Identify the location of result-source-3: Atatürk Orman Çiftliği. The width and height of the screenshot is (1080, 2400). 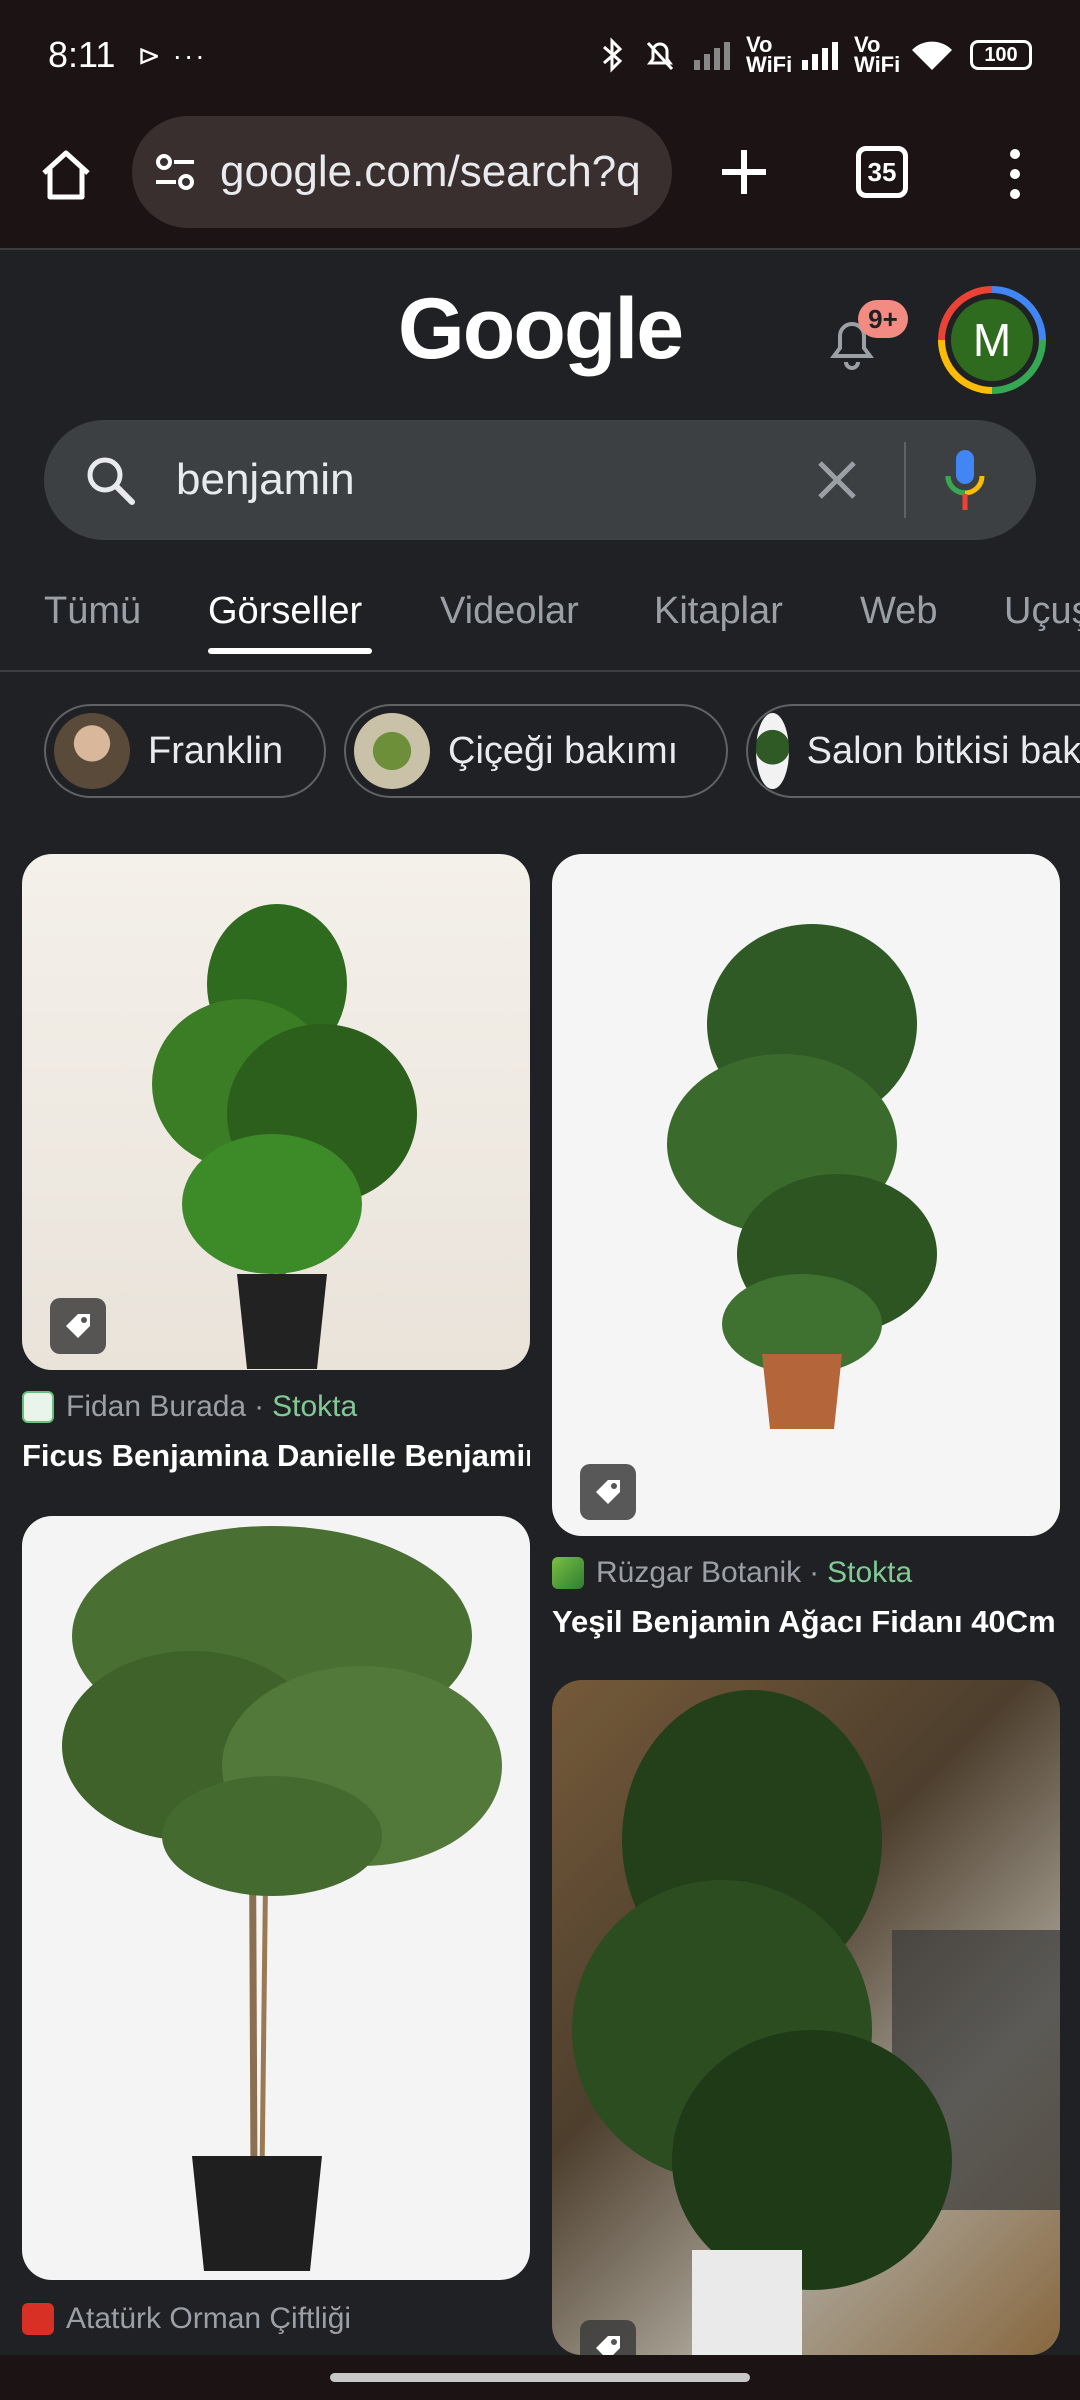
(186, 2319).